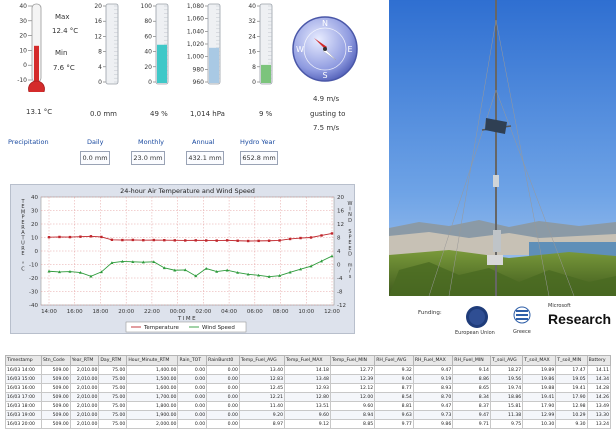 This screenshot has width=616, height=439. What do you see at coordinates (352, 360) in the screenshot?
I see `table-header-cell: Temp_Fuel_MIN` at bounding box center [352, 360].